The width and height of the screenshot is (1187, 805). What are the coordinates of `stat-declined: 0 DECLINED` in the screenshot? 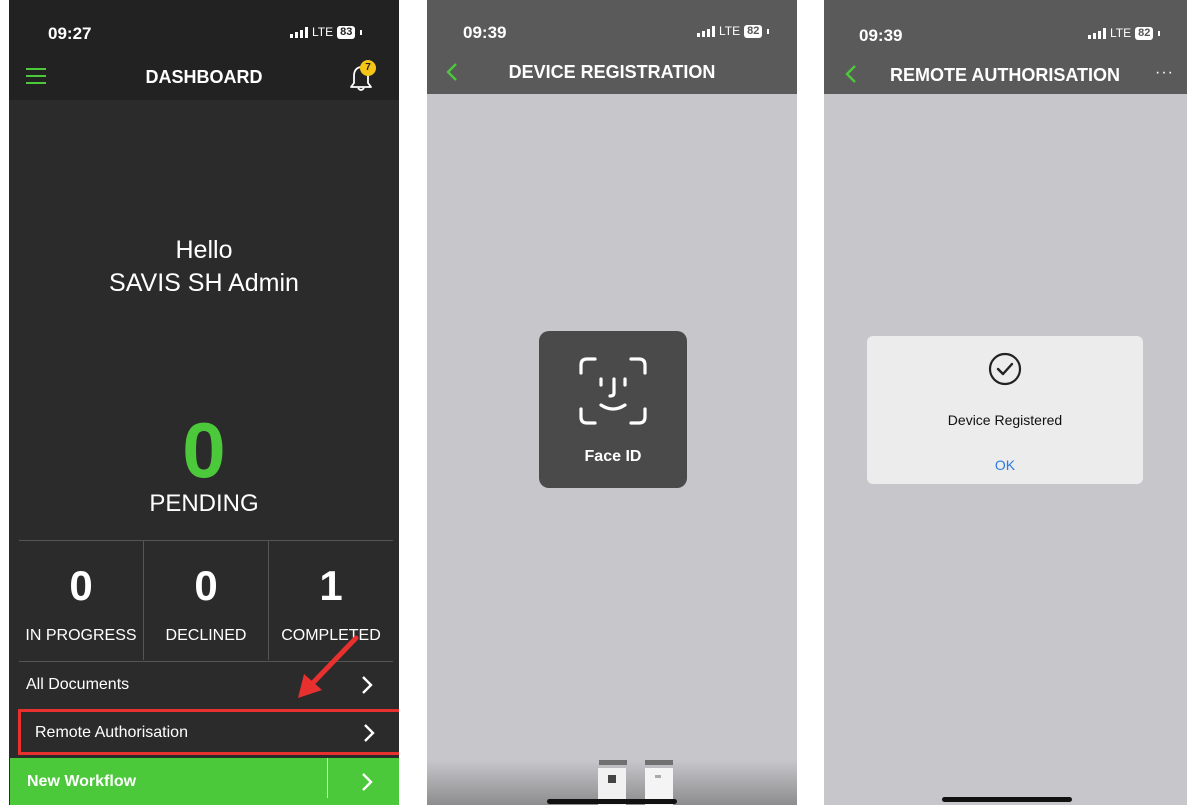 It's located at (206, 600).